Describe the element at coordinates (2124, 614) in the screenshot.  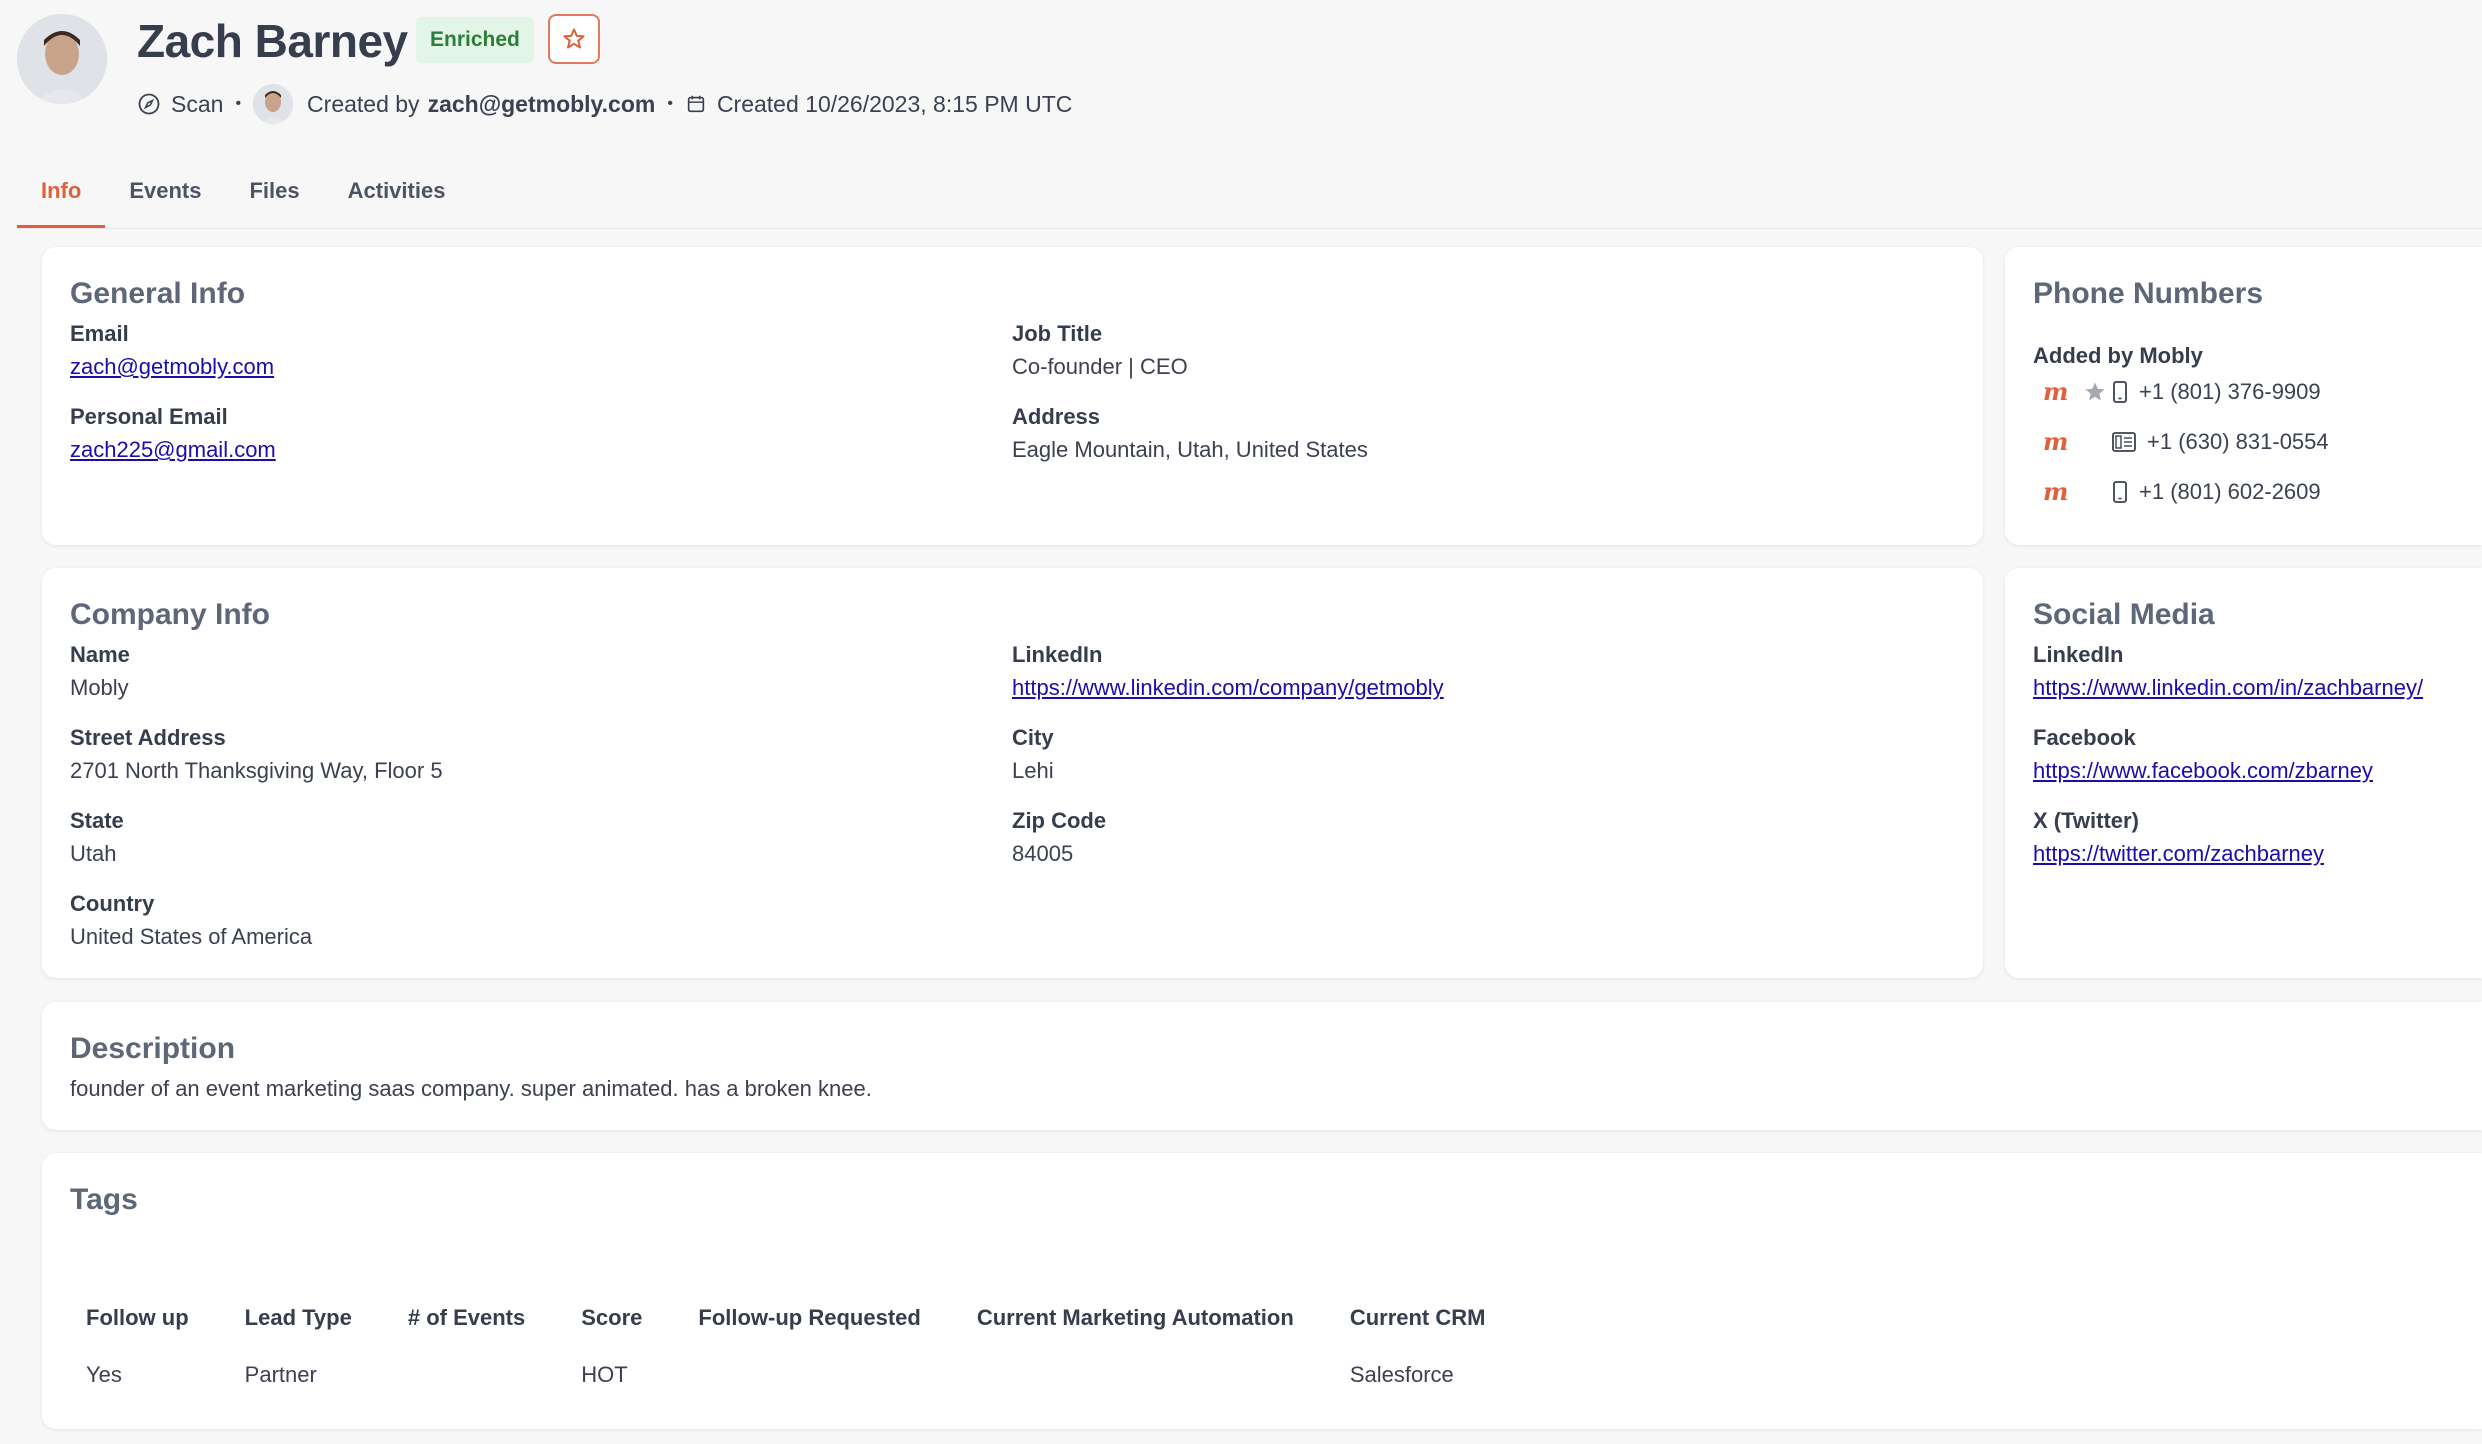
I see `card-title: Social Media` at that location.